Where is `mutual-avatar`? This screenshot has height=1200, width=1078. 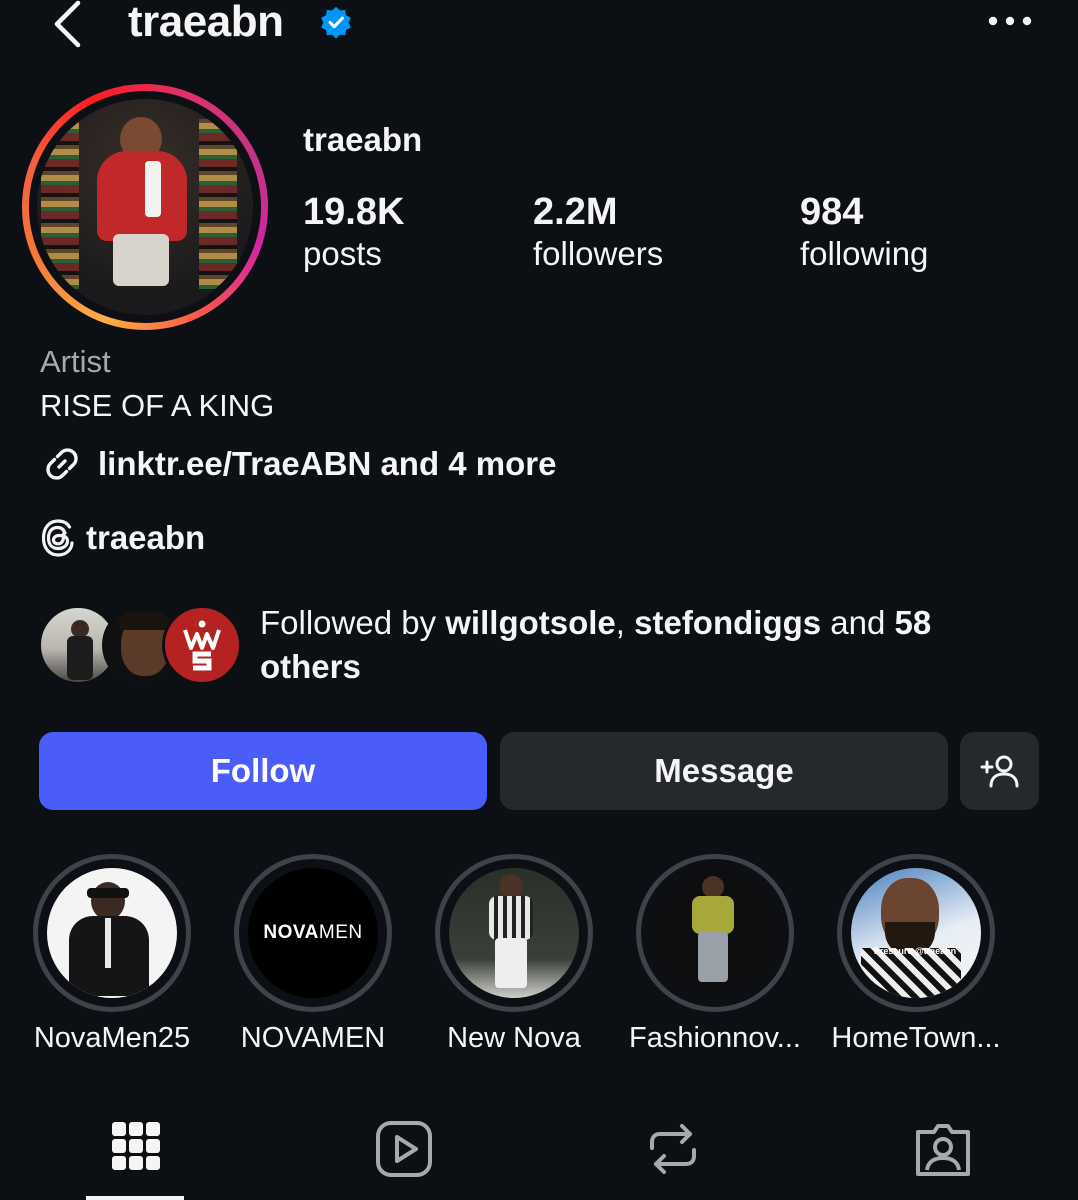 mutual-avatar is located at coordinates (202, 645).